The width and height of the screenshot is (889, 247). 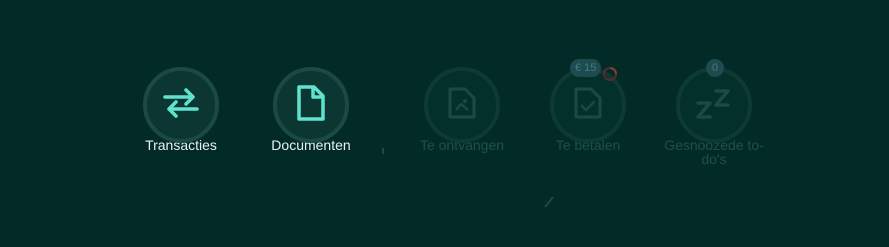 I want to click on te-betalen-circle: € 15, so click(x=588, y=101).